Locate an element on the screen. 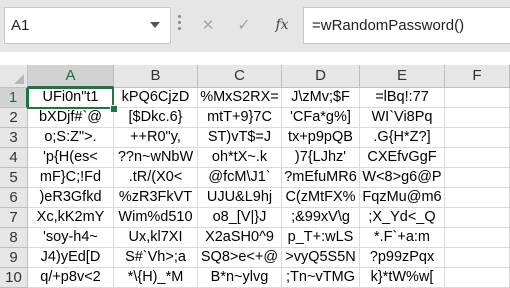 This screenshot has height=288, width=510. select-all-icon is located at coordinates (19, 79).